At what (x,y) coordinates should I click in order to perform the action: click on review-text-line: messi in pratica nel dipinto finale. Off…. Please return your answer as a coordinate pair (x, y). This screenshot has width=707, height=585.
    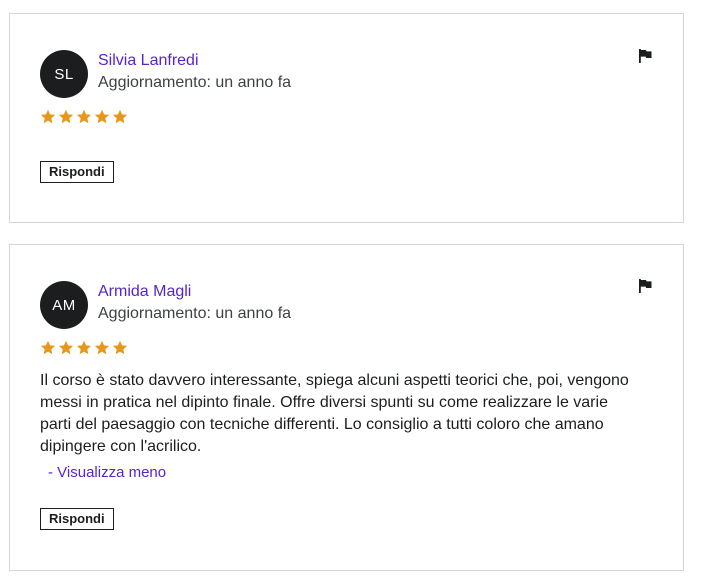
    Looking at the image, I should click on (324, 402).